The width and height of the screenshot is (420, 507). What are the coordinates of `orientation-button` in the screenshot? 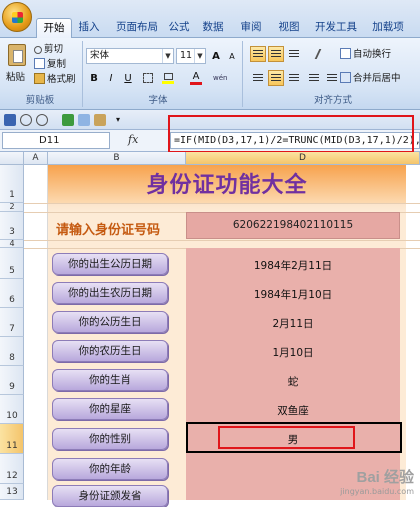 It's located at (314, 54).